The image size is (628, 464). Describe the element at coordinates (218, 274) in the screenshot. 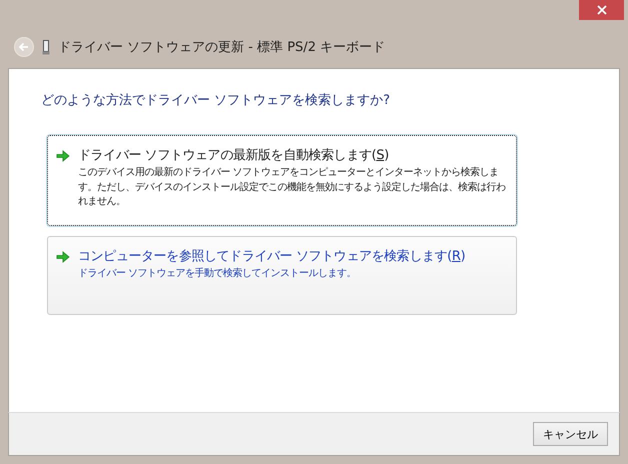

I see `option-description: ドライバー ソフトウェアを手動で検索してインストールします。` at that location.